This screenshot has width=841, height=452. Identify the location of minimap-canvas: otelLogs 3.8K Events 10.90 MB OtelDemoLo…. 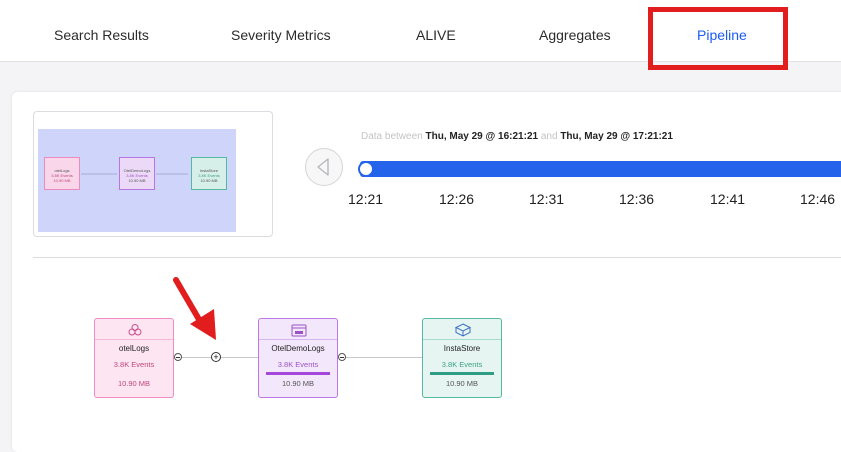
(137, 180).